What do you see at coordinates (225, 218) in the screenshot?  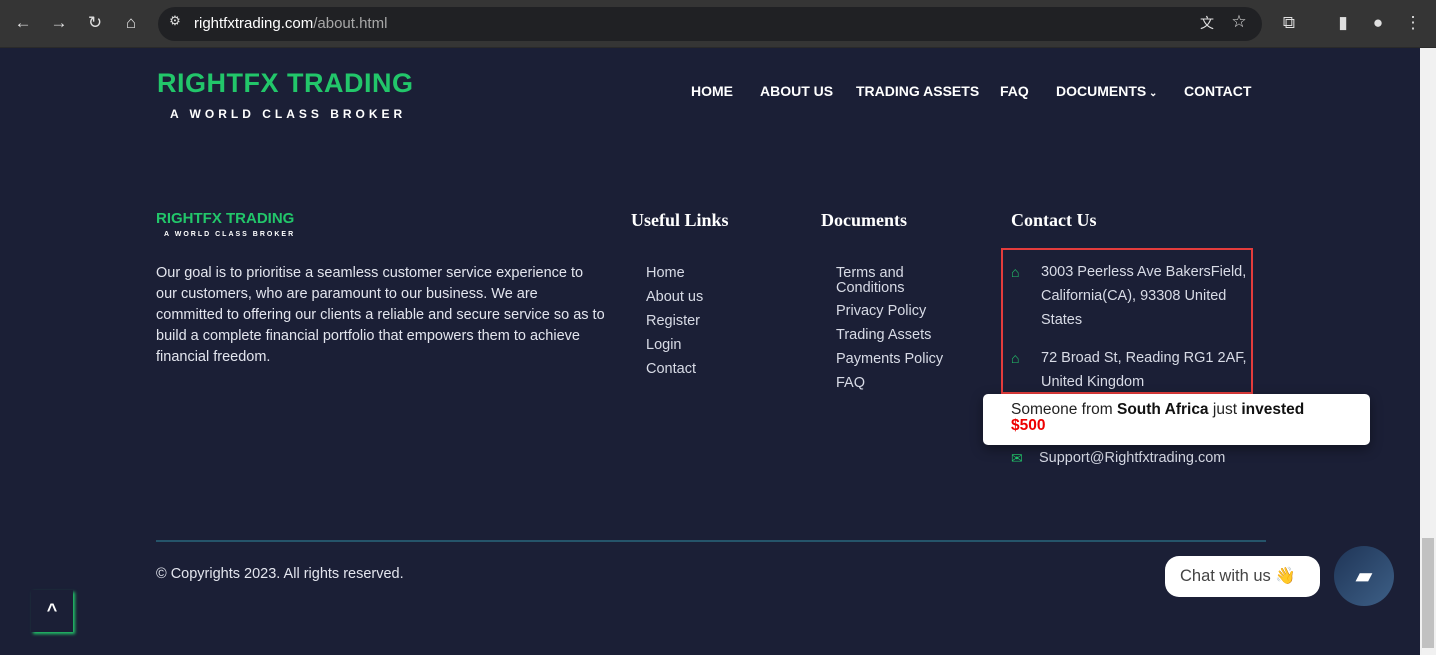 I see `footer-logo-title: RIGHTFX TRADING` at bounding box center [225, 218].